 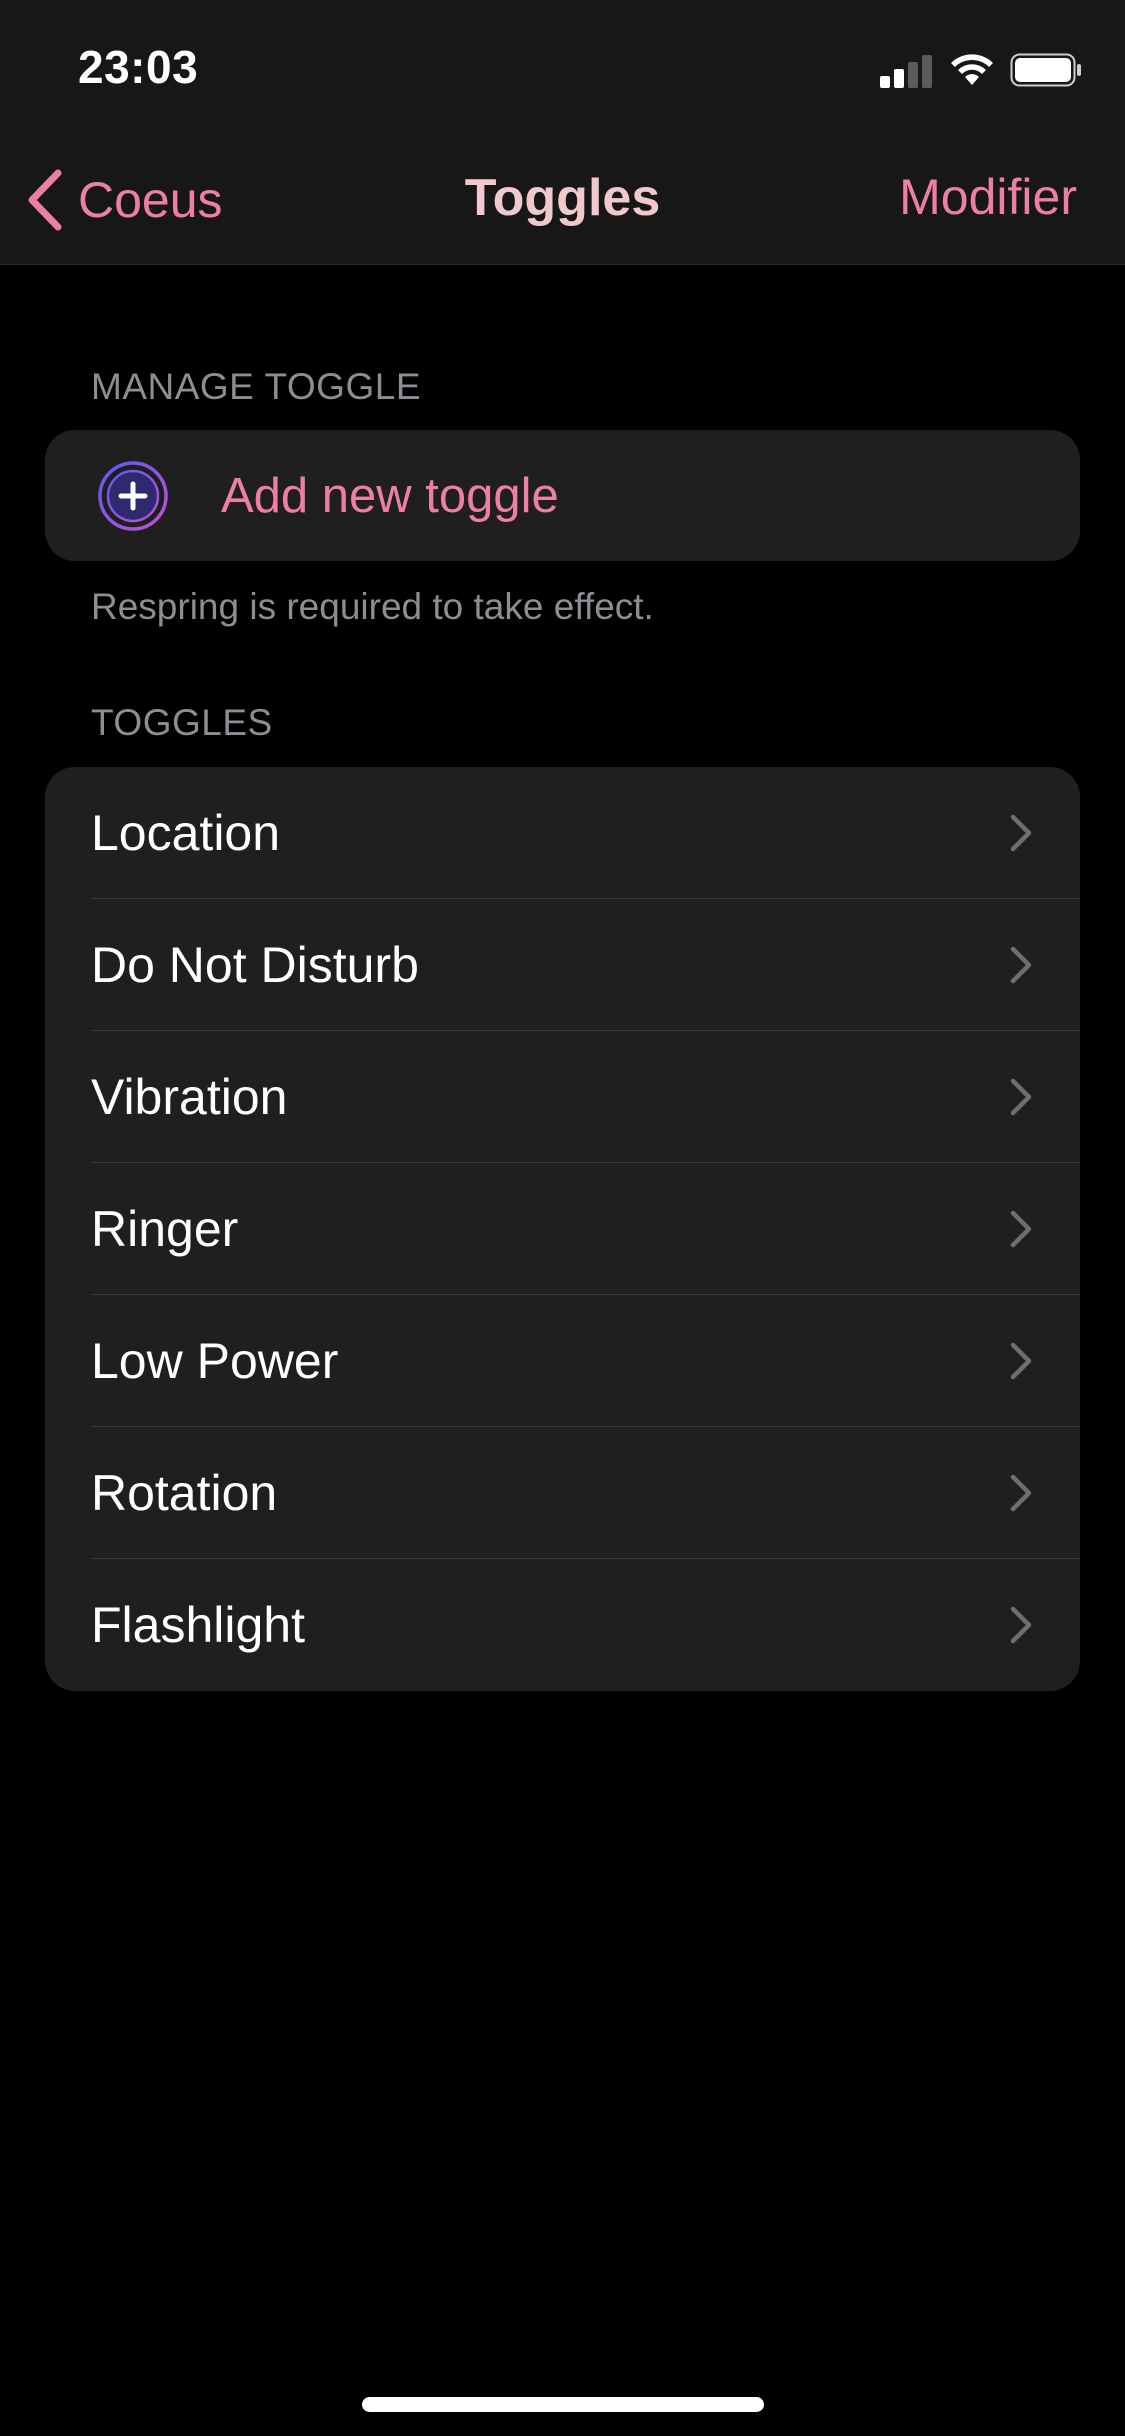 I want to click on section-header-manage: MANAGE TOGGLE, so click(x=256, y=386).